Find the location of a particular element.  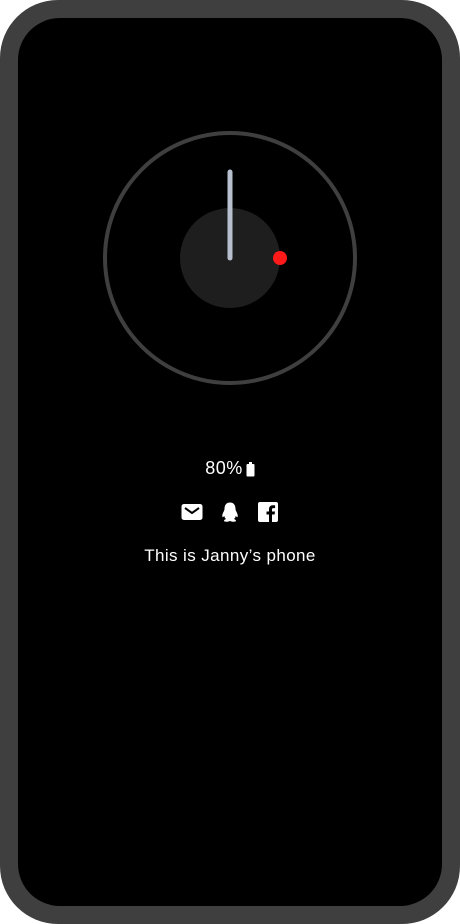

notification-icons is located at coordinates (230, 512).